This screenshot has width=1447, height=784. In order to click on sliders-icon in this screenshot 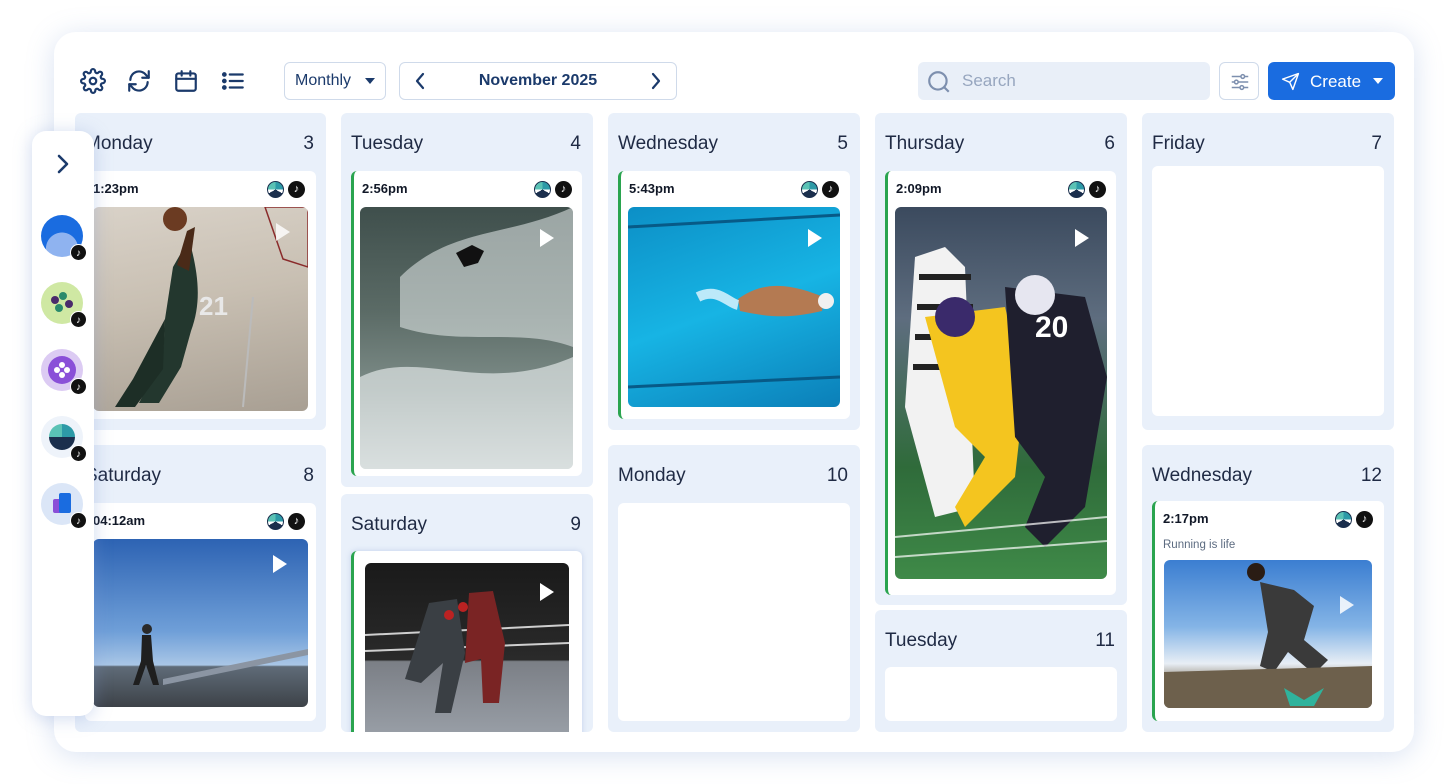, I will do `click(1240, 82)`.